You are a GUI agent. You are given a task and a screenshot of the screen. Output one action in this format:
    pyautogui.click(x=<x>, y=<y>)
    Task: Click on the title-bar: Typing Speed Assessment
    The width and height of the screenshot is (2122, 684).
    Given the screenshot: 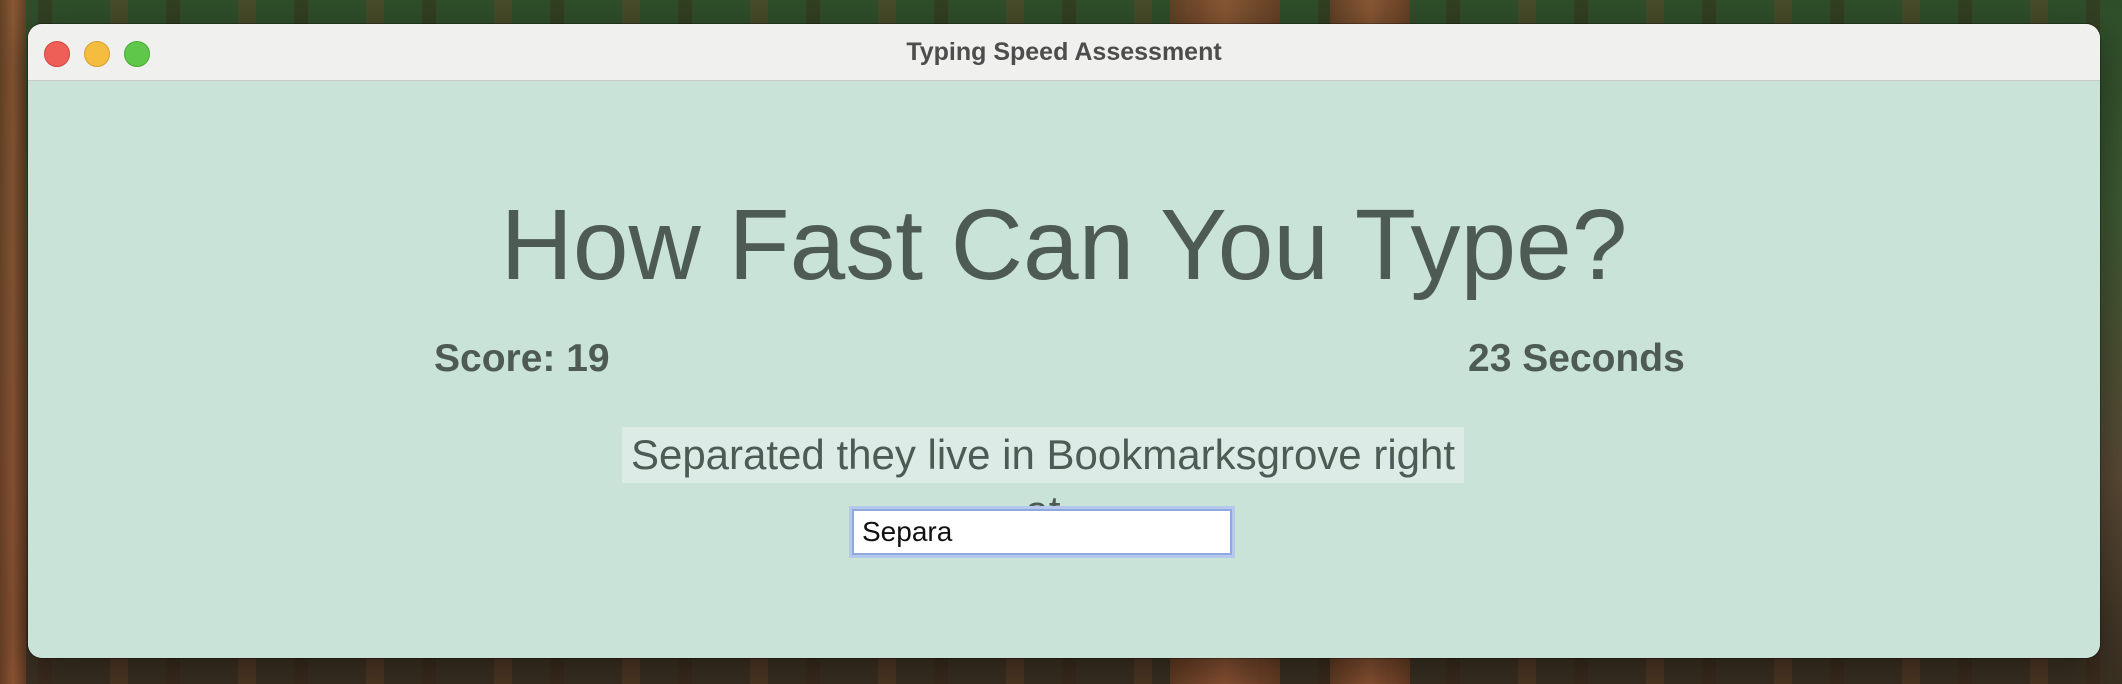 What is the action you would take?
    pyautogui.click(x=1064, y=52)
    